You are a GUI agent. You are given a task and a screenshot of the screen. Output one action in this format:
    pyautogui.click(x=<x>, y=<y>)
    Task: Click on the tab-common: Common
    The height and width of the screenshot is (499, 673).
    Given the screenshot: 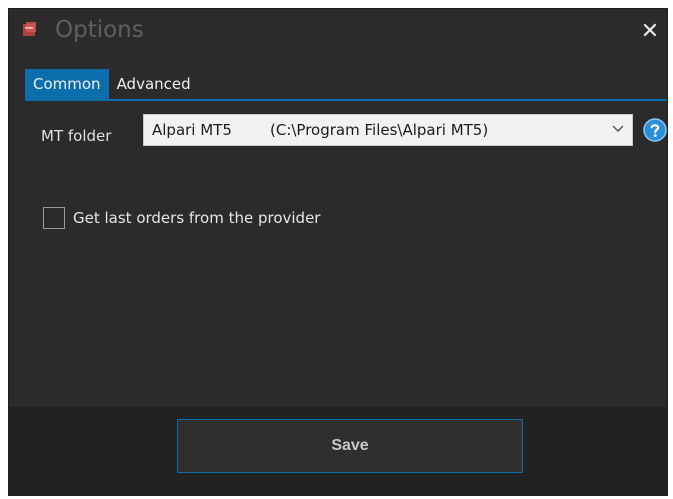 What is the action you would take?
    pyautogui.click(x=67, y=84)
    